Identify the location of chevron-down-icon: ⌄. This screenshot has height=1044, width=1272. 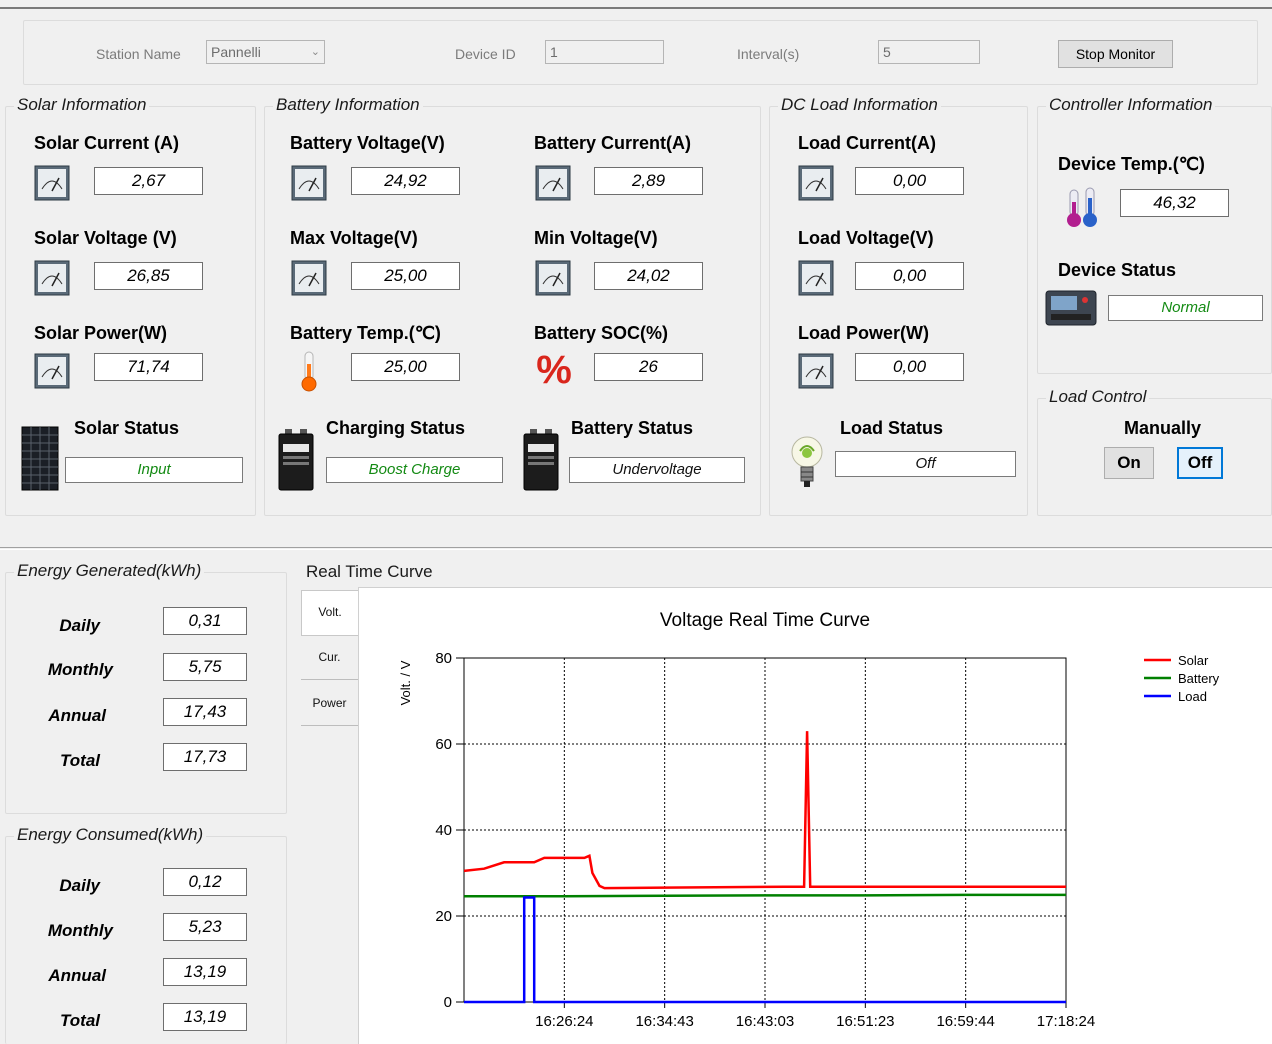
(315, 52).